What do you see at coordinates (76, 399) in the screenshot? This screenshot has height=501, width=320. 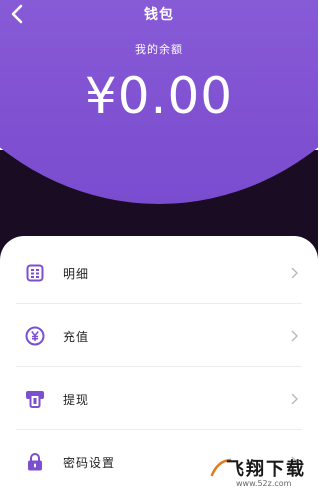 I see `menu-item-label: 提现` at bounding box center [76, 399].